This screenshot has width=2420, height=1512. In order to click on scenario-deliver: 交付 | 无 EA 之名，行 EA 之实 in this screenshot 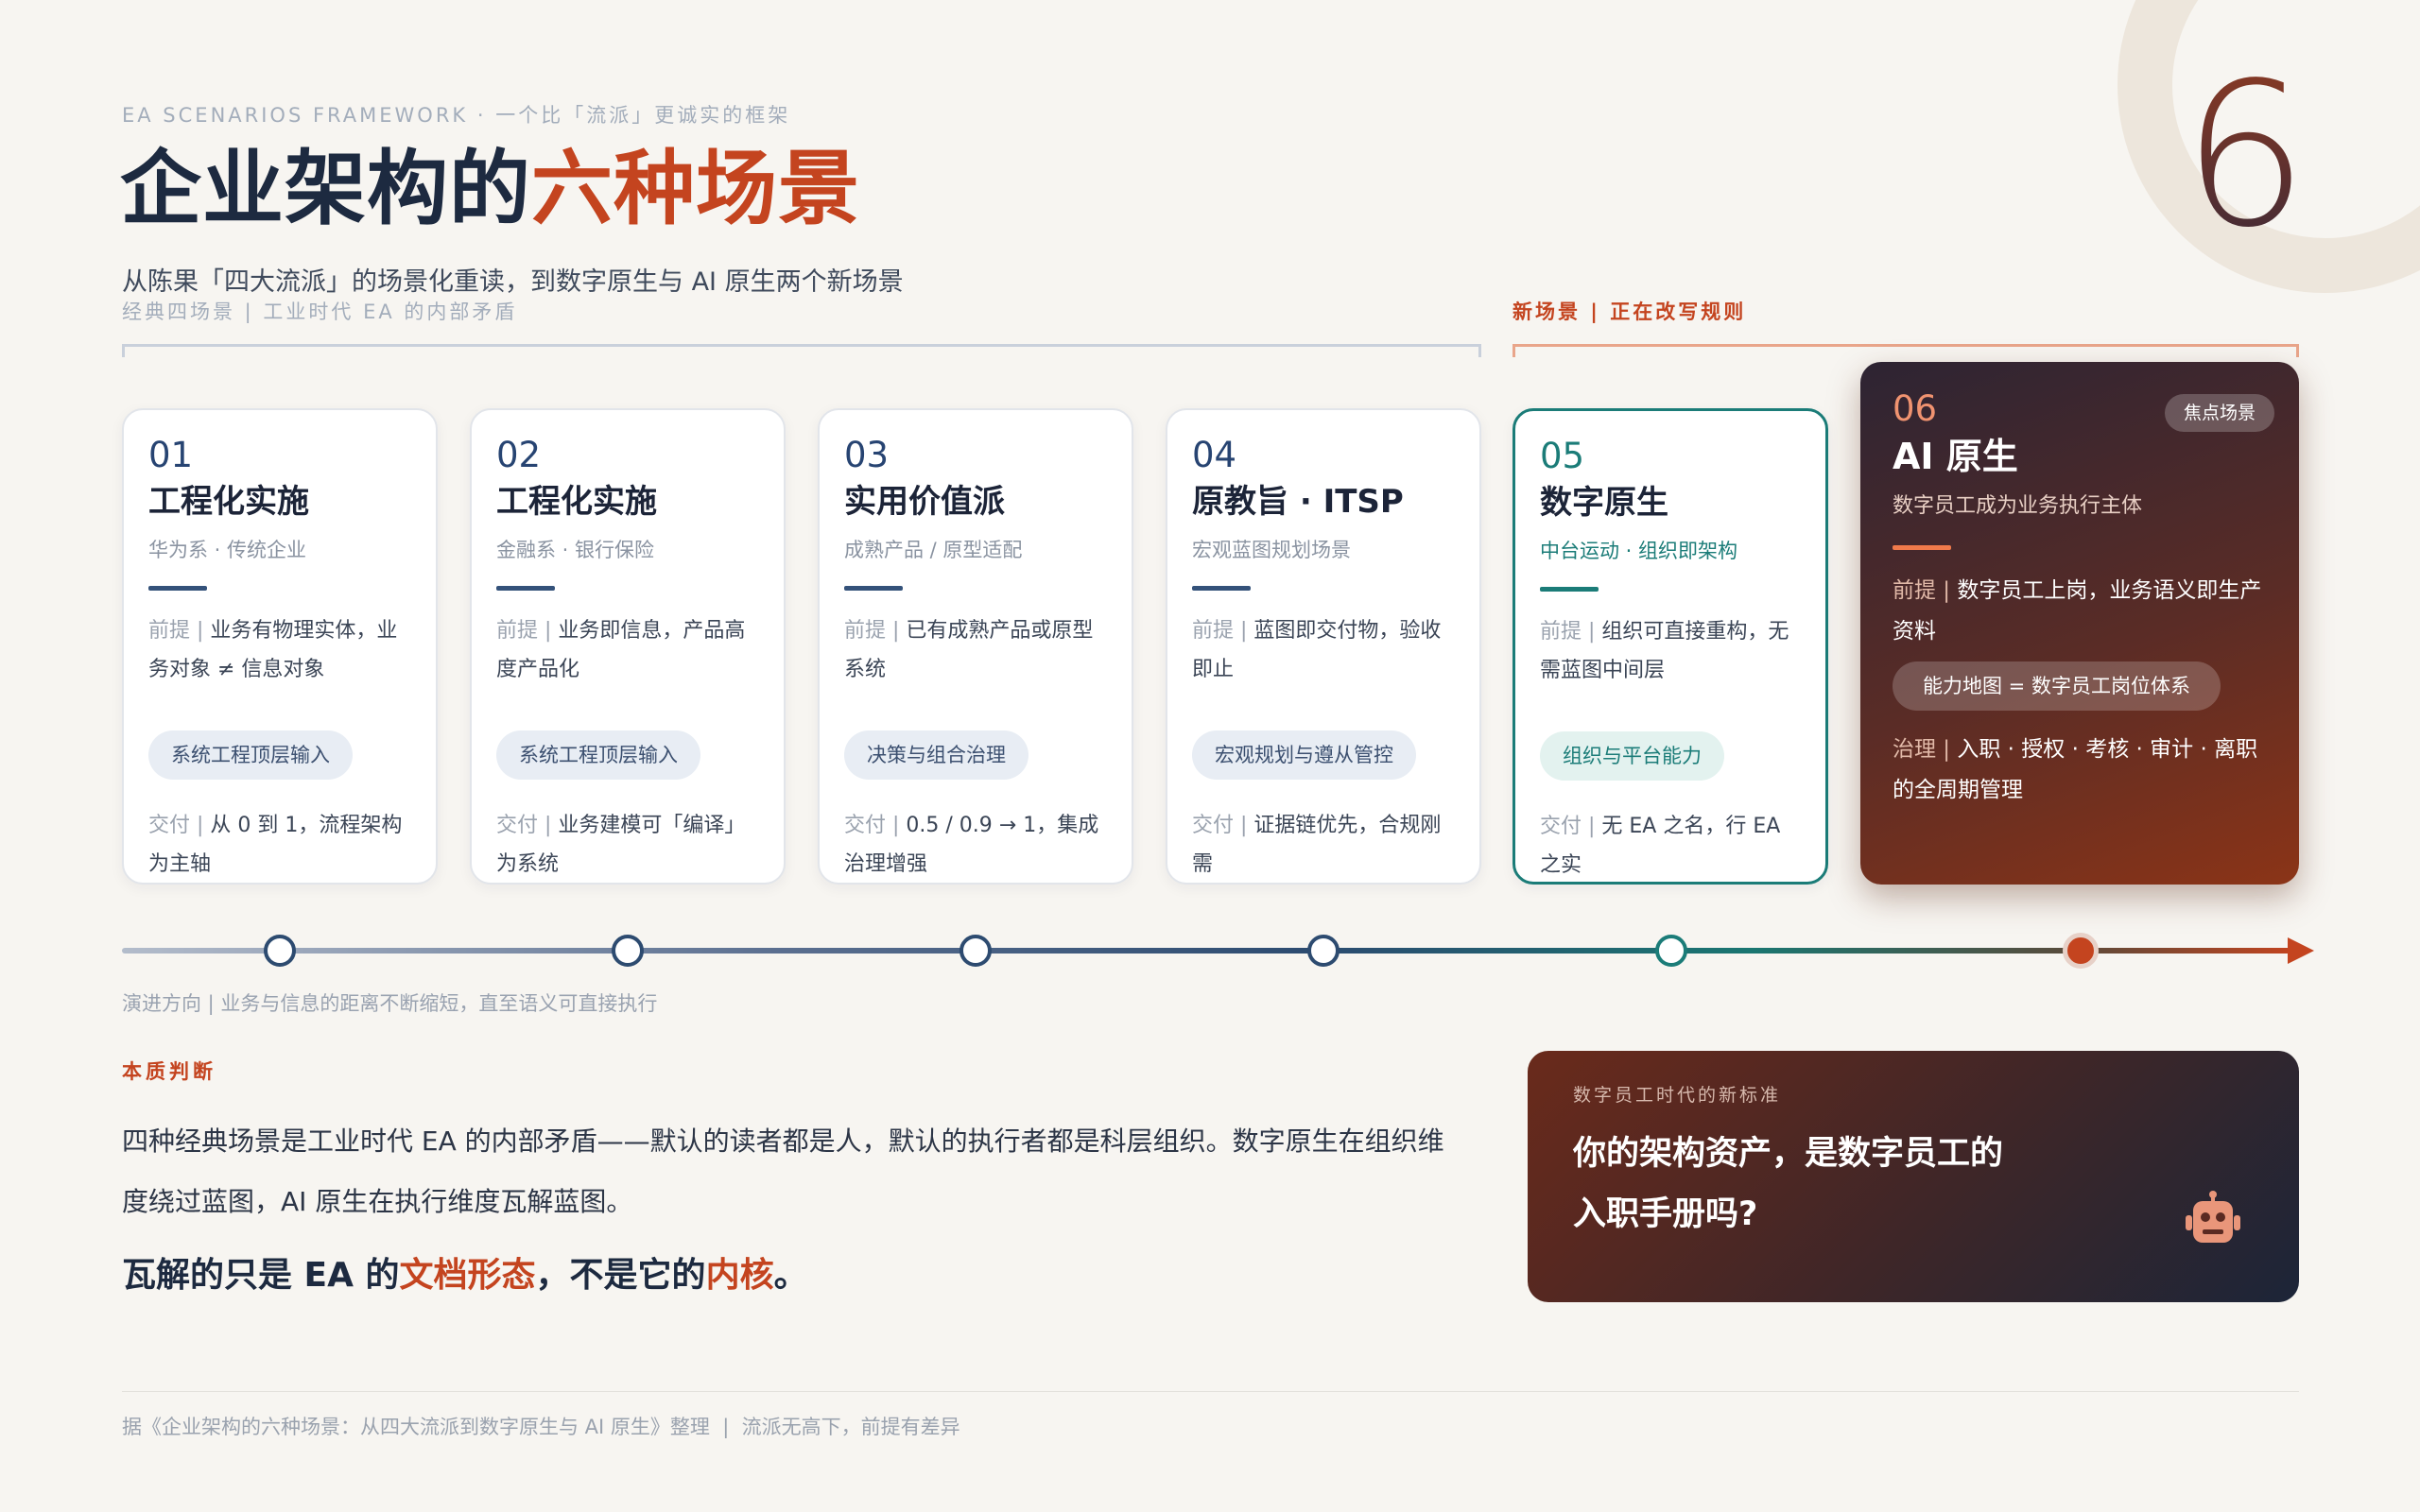, I will do `click(1670, 846)`.